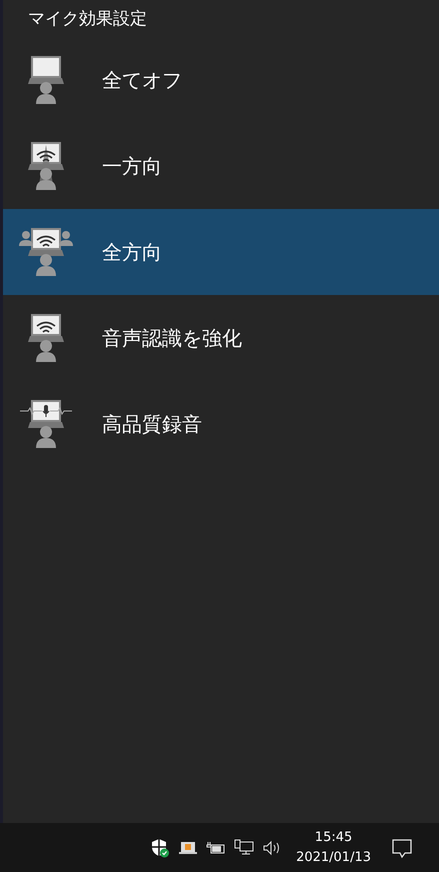  What do you see at coordinates (188, 848) in the screenshot?
I see `laptop-icon` at bounding box center [188, 848].